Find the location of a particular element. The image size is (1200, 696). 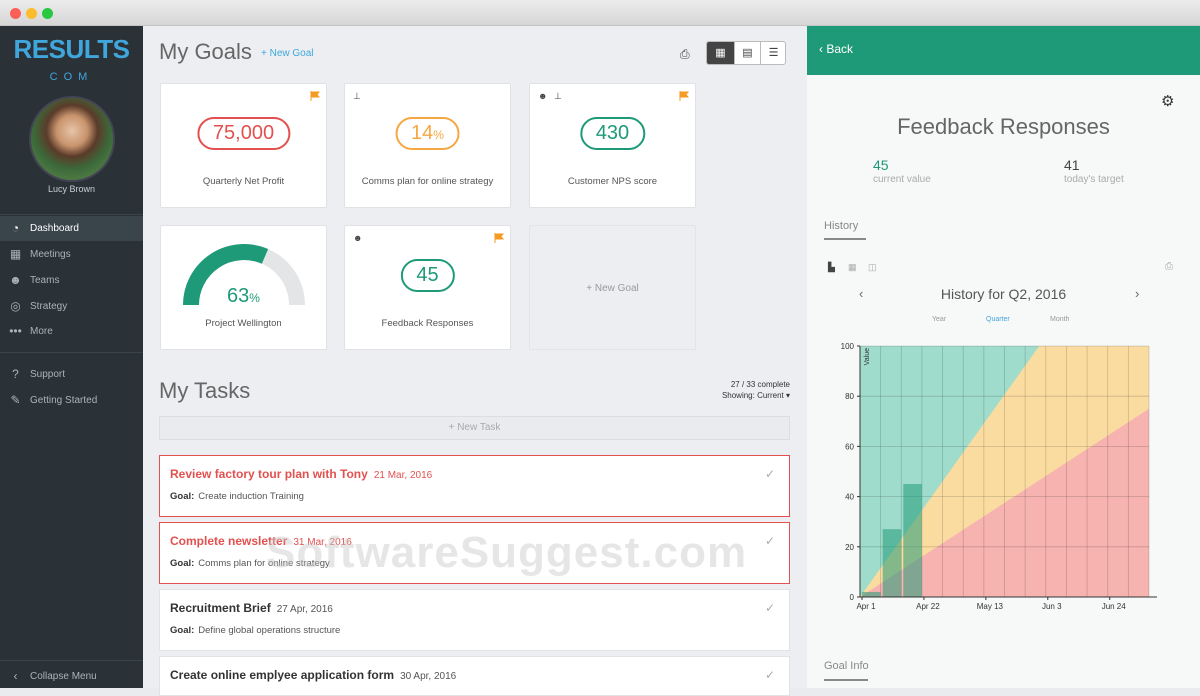

task-goal: Goal: Create induction Training is located at coordinates (237, 496).